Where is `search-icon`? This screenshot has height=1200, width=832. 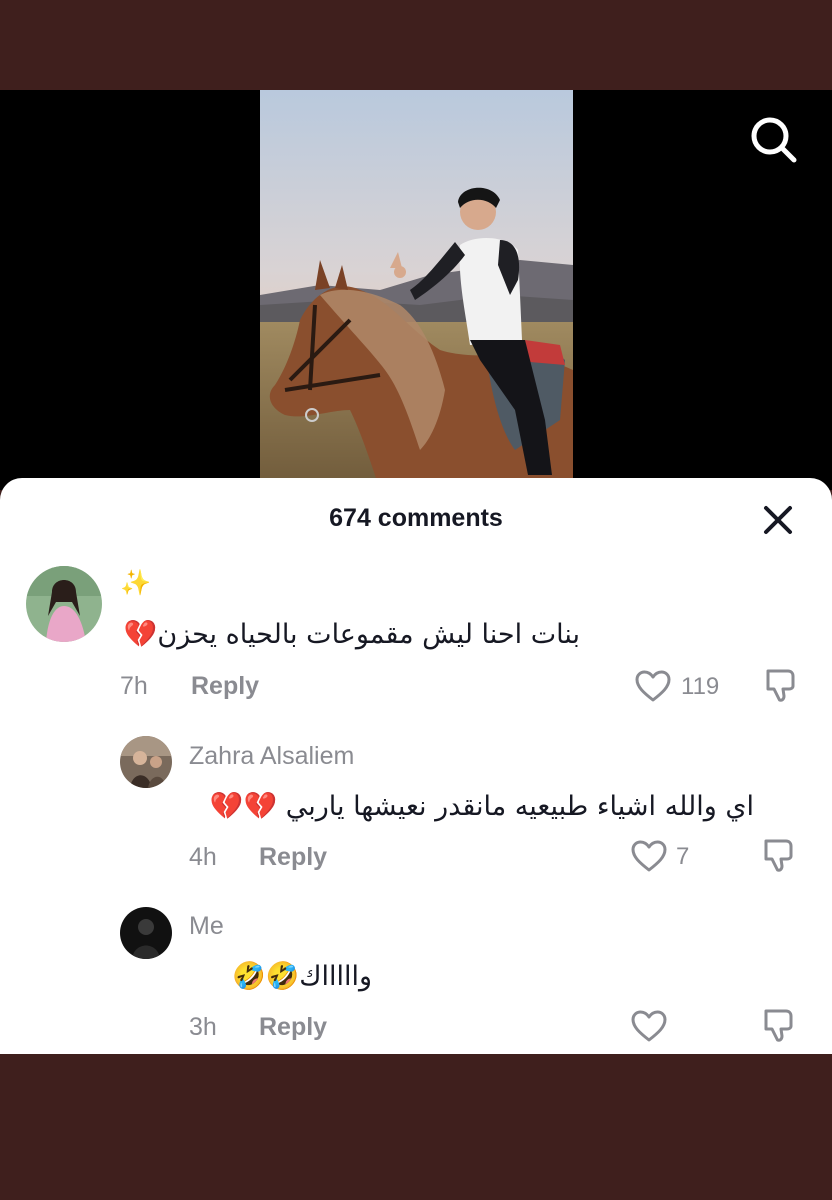
search-icon is located at coordinates (774, 140).